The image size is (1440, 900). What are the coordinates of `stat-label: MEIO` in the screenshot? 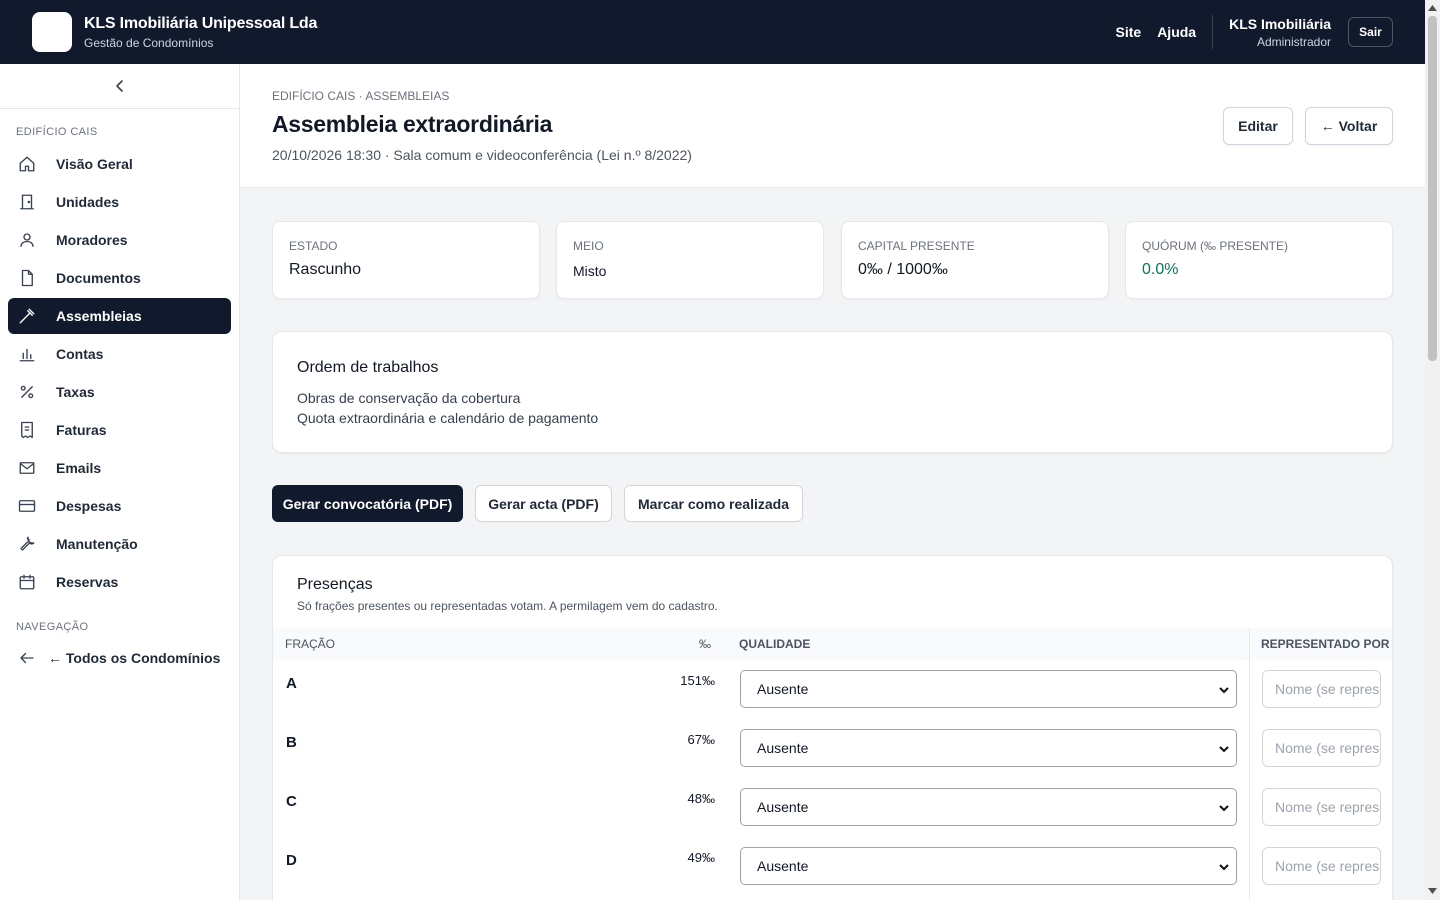 It's located at (588, 246).